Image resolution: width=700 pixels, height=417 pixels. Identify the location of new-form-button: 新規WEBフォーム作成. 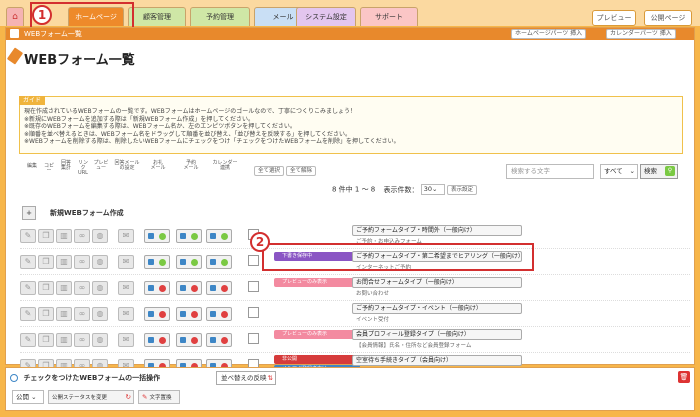
(87, 213).